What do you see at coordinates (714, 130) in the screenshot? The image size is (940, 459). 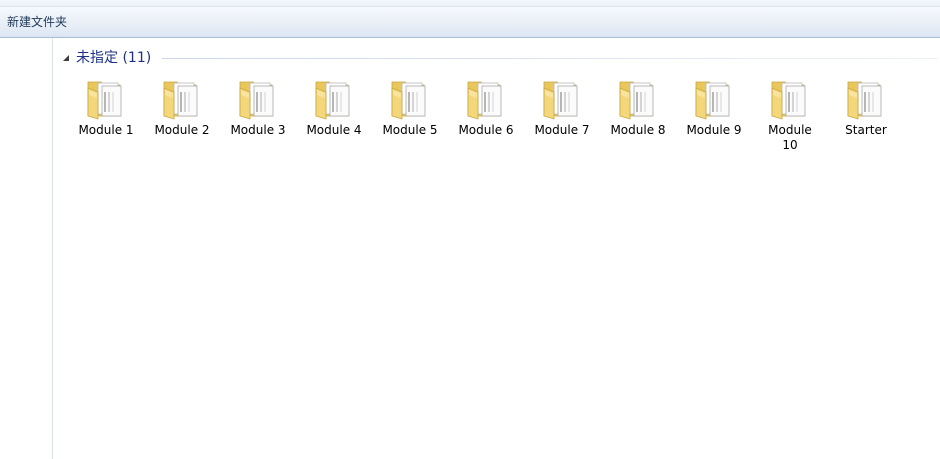 I see `folder-label: Module 9` at bounding box center [714, 130].